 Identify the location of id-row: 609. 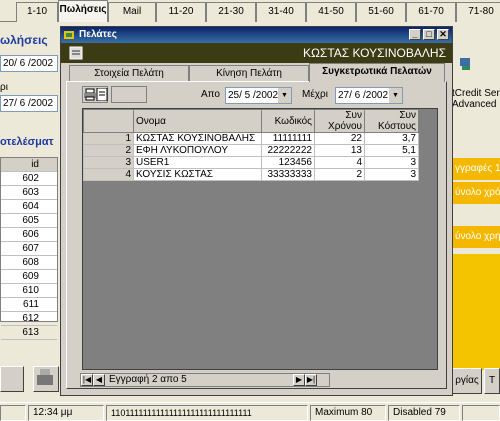
(29, 277).